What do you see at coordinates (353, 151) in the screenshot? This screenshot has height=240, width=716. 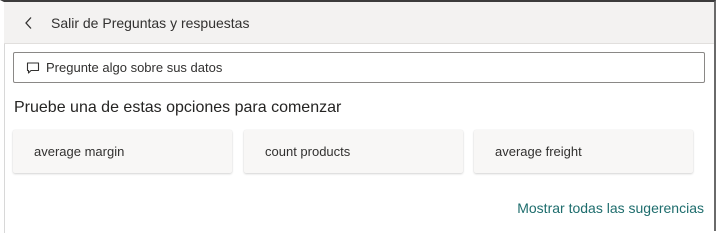 I see `suggestion-card-count-products: count products` at bounding box center [353, 151].